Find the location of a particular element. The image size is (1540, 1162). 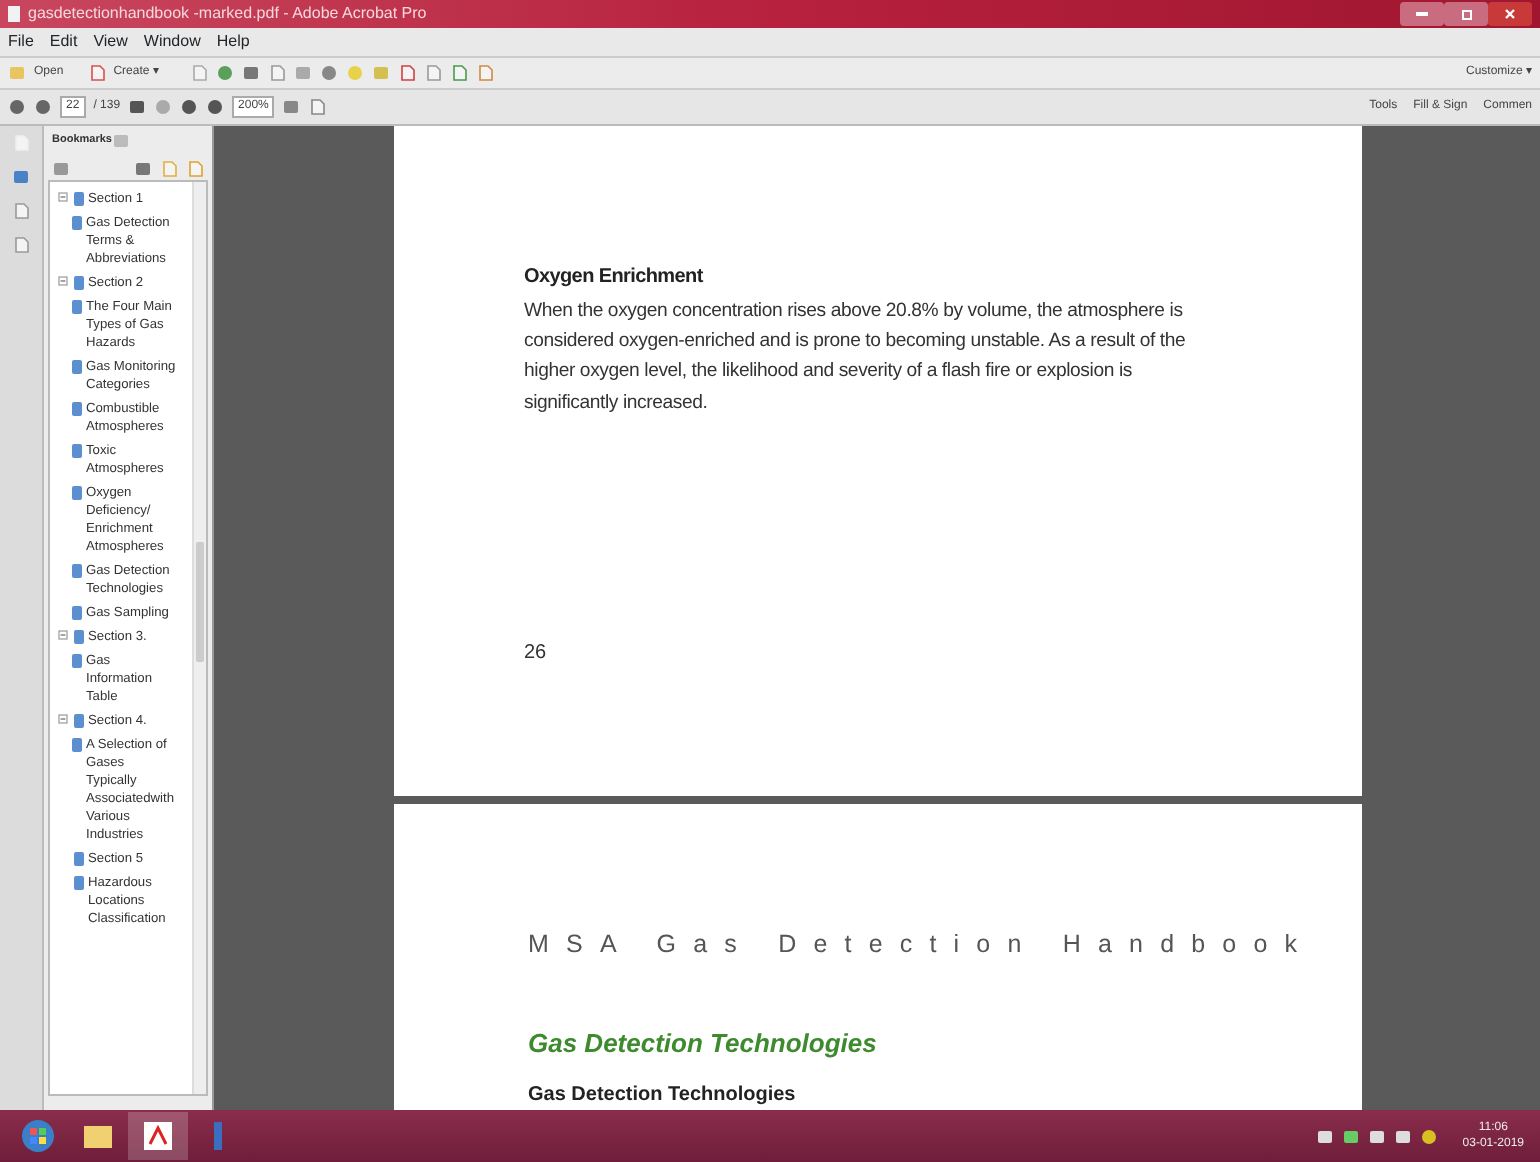

menu-item: Help is located at coordinates (233, 42).